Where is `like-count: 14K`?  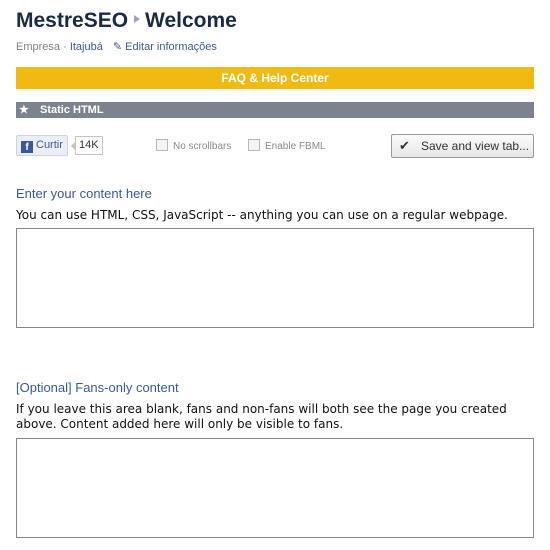 like-count: 14K is located at coordinates (87, 145).